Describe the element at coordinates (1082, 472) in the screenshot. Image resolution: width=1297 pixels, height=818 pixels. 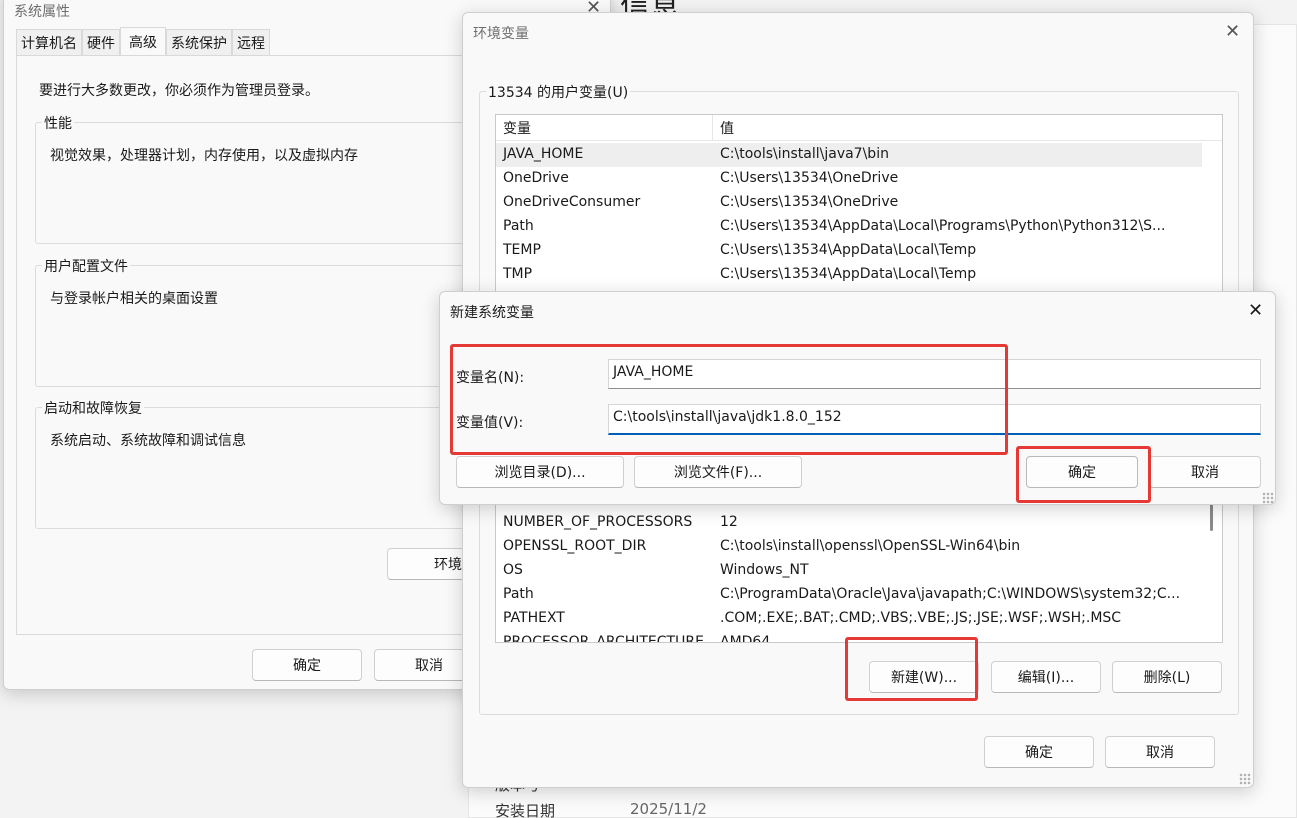
I see `new-variable-ok-button: 确定` at that location.